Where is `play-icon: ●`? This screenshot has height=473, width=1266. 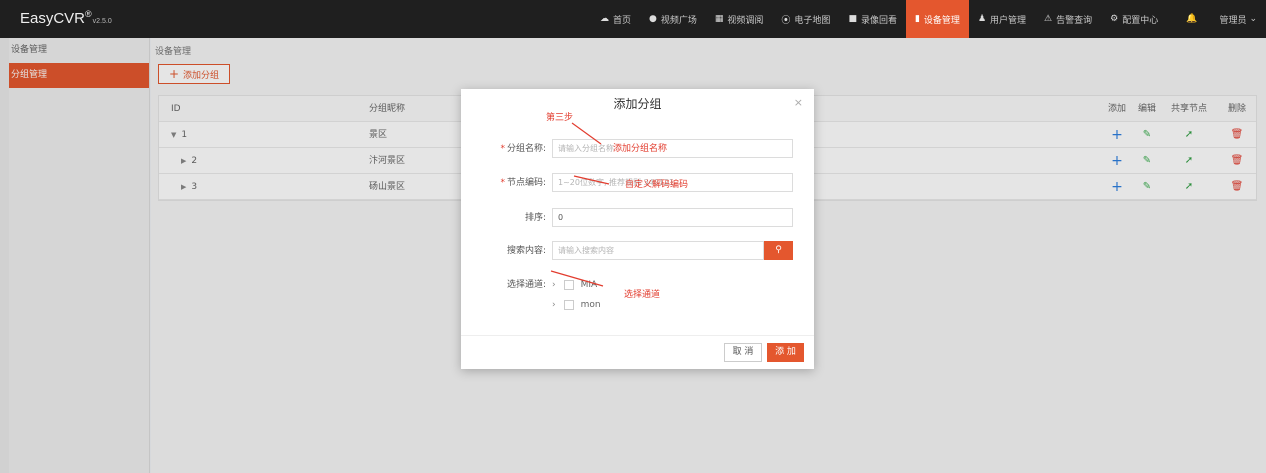
play-icon: ● is located at coordinates (653, 19).